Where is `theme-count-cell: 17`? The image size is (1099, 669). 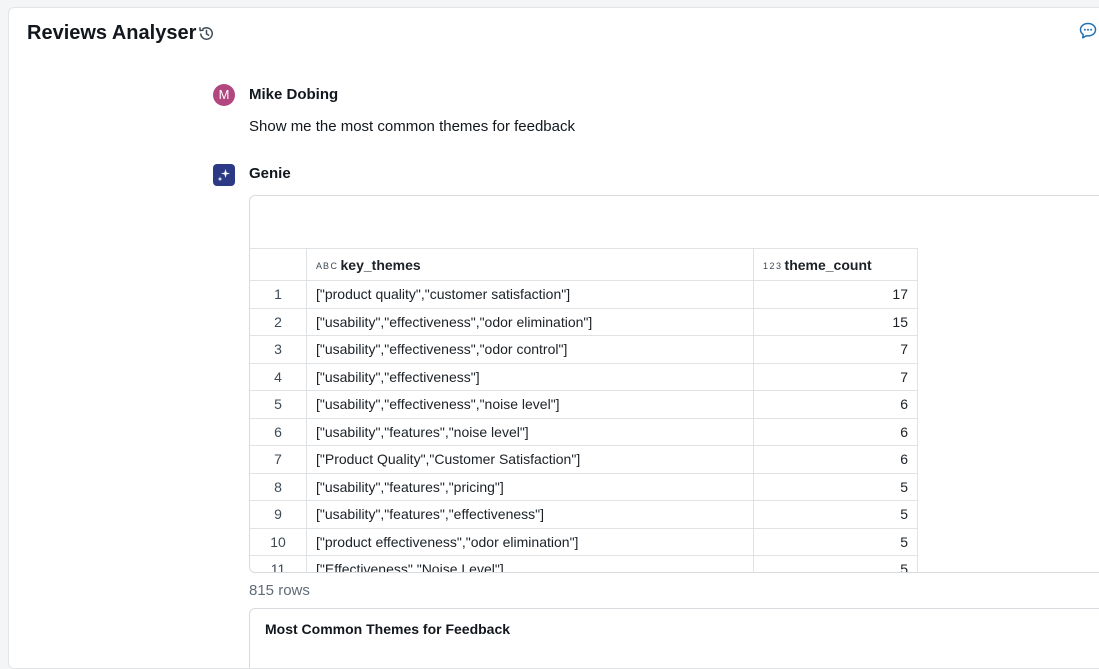
theme-count-cell: 17 is located at coordinates (835, 294).